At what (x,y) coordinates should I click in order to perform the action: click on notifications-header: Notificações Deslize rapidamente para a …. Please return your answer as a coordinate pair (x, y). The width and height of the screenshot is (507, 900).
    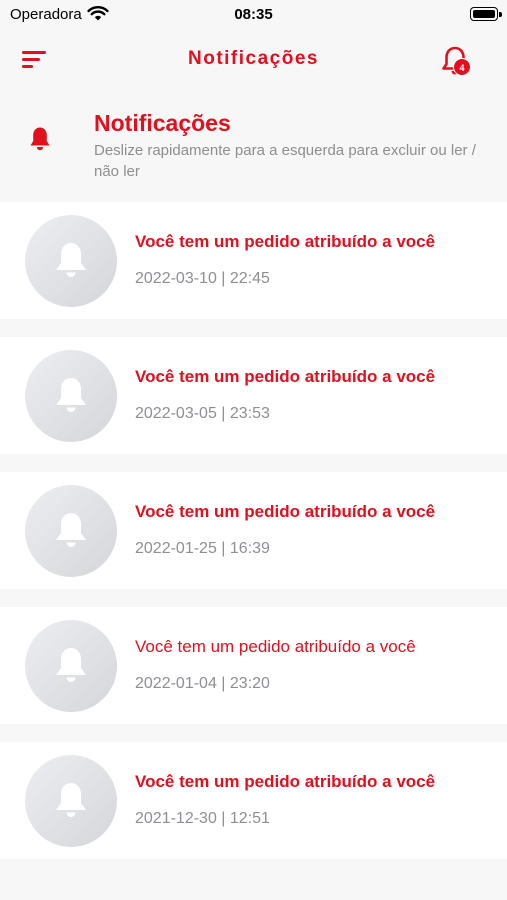
    Looking at the image, I should click on (253, 146).